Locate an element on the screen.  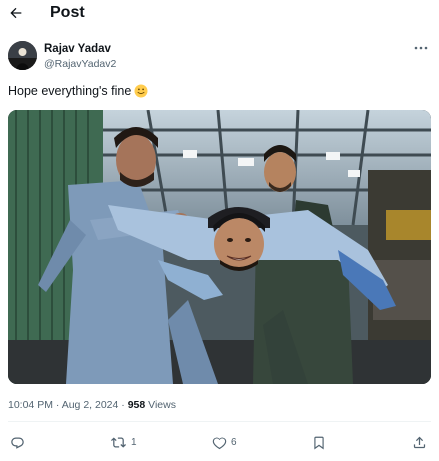
reply-icon is located at coordinates (17, 443).